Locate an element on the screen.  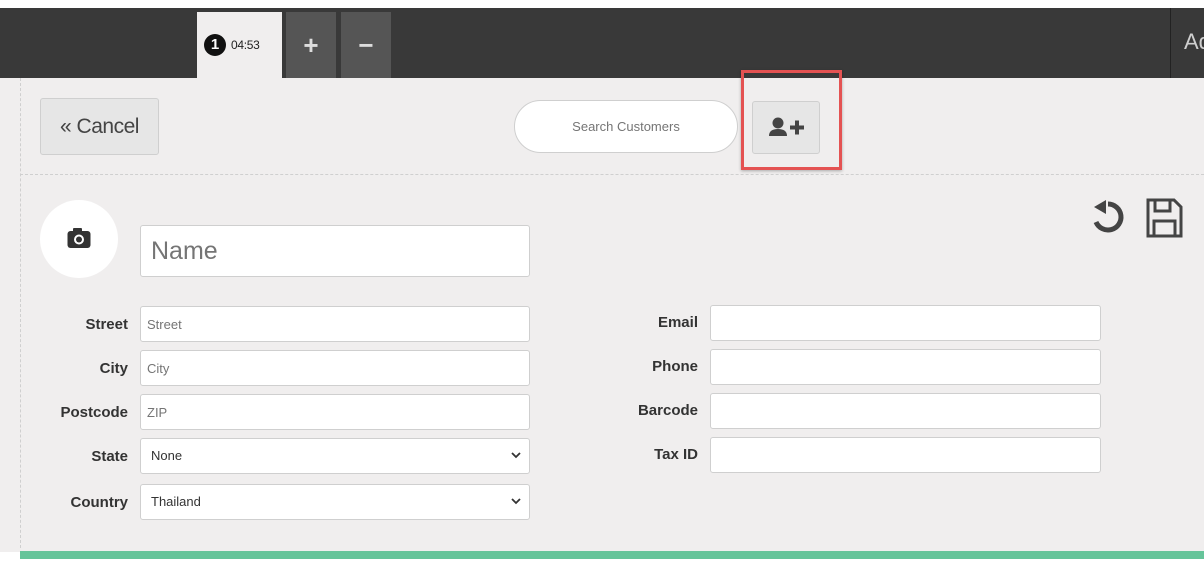
top-bar: Ad is located at coordinates (602, 43).